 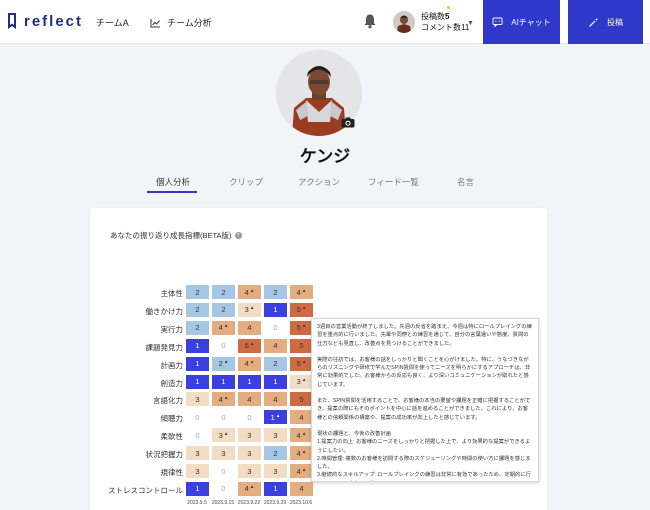 What do you see at coordinates (44, 21) in the screenshot?
I see `logo: reflect` at bounding box center [44, 21].